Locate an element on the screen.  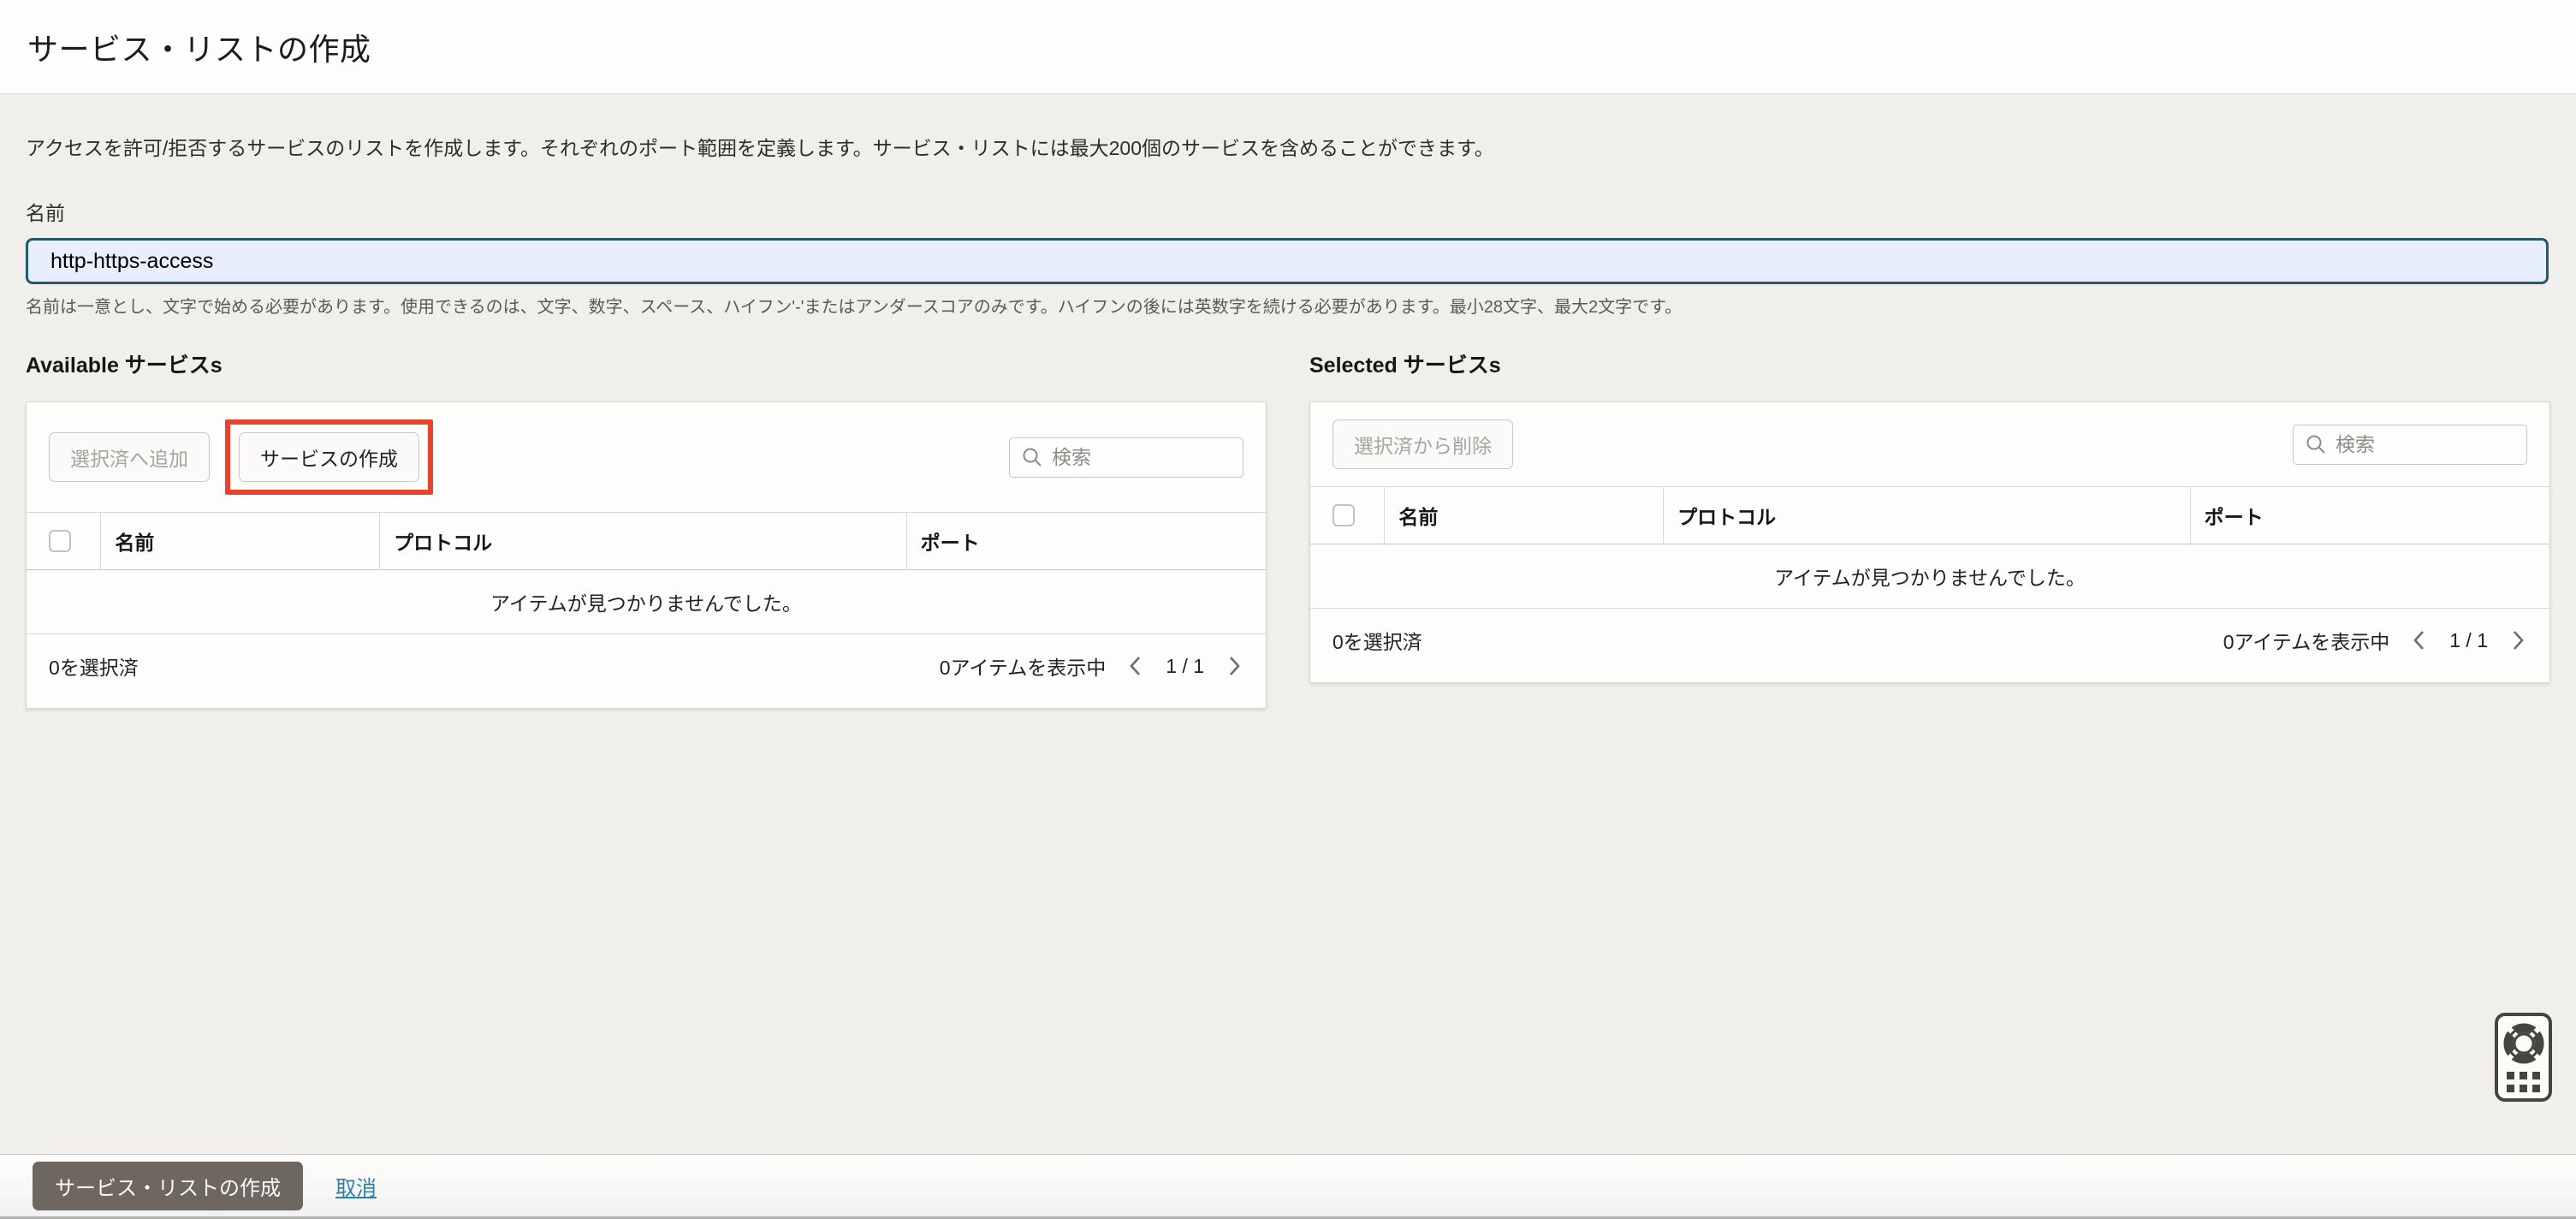
available-column-name: 名前 is located at coordinates (240, 541).